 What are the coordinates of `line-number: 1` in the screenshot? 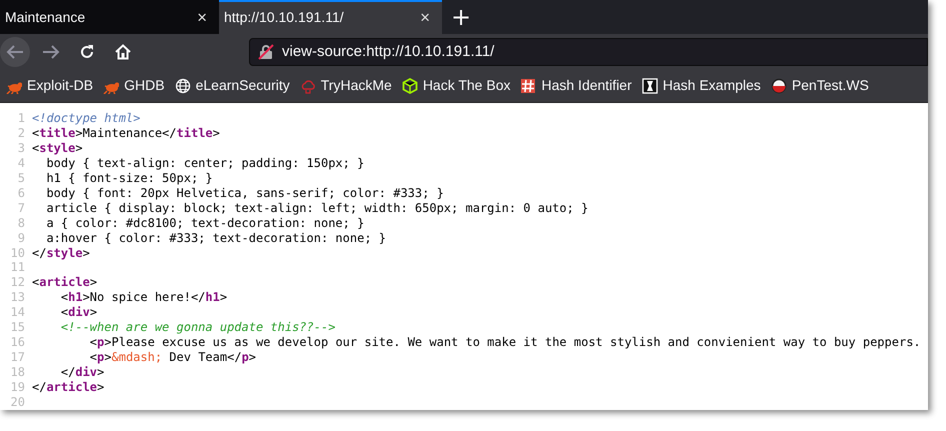 It's located at (21, 118).